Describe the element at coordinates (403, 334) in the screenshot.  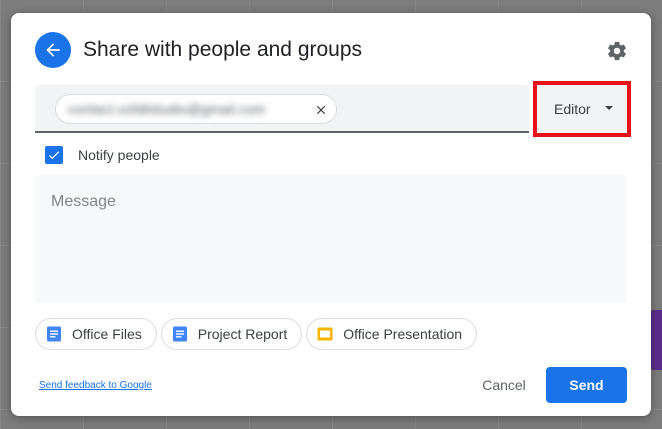
I see `file-chip-label: Office Presentation` at that location.